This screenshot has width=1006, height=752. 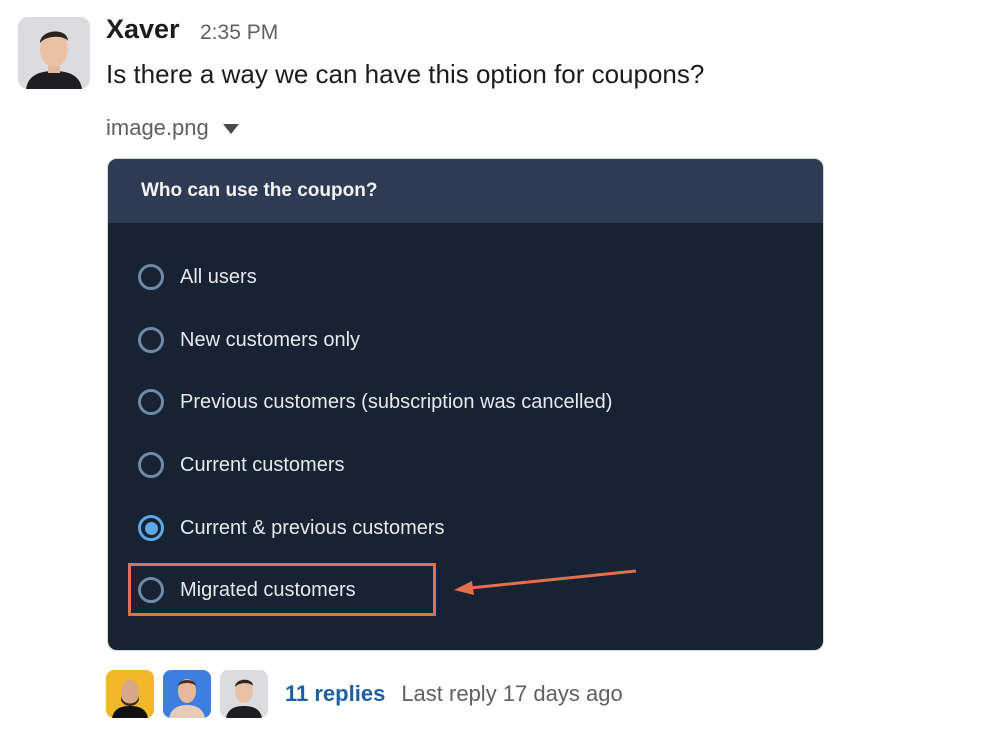 What do you see at coordinates (239, 33) in the screenshot?
I see `message-timestamp: 2:35 PM` at bounding box center [239, 33].